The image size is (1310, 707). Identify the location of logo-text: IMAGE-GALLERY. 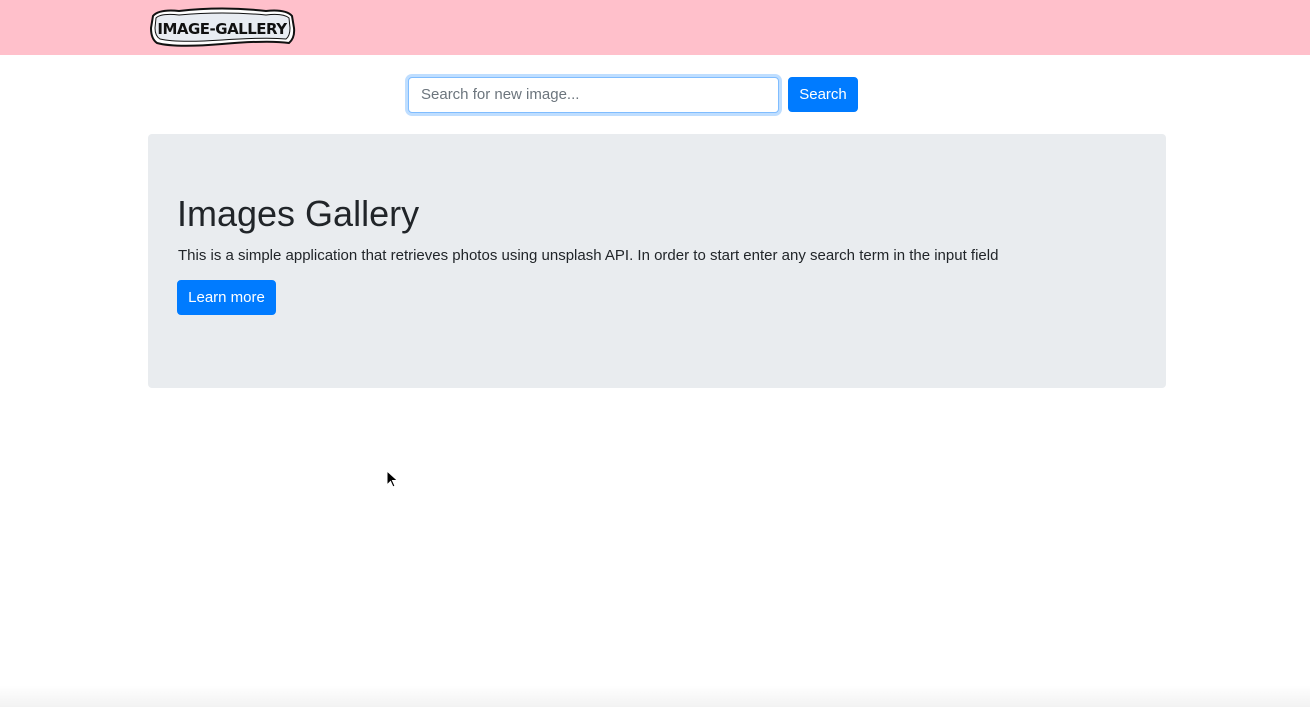
(222, 29).